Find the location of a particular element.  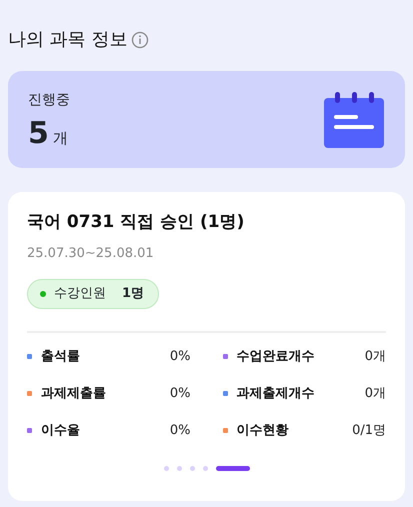

summary-unit: 개 is located at coordinates (60, 138).